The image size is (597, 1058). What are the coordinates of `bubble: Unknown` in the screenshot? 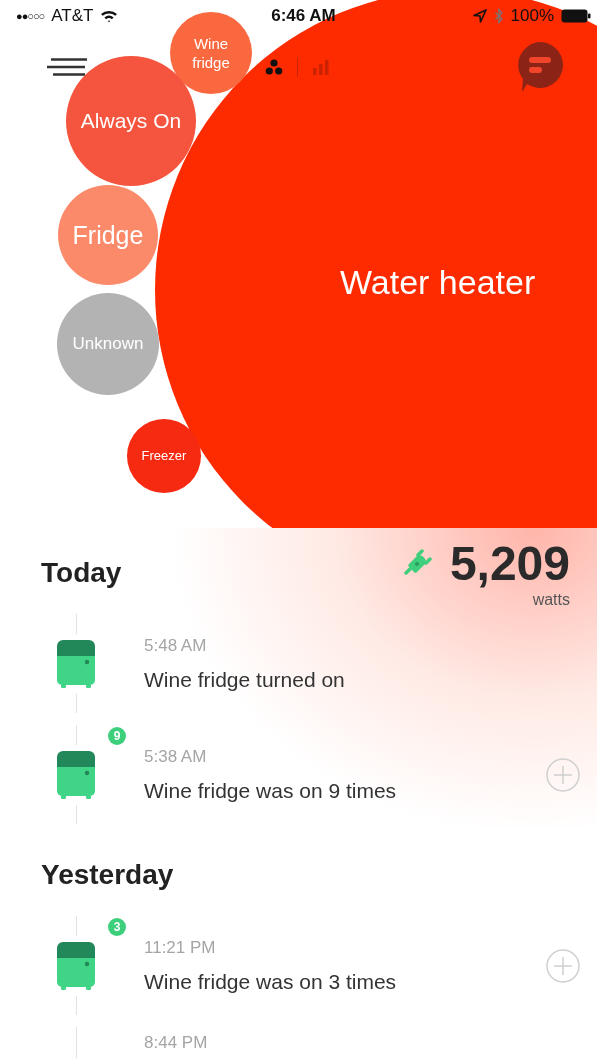 It's located at (108, 344).